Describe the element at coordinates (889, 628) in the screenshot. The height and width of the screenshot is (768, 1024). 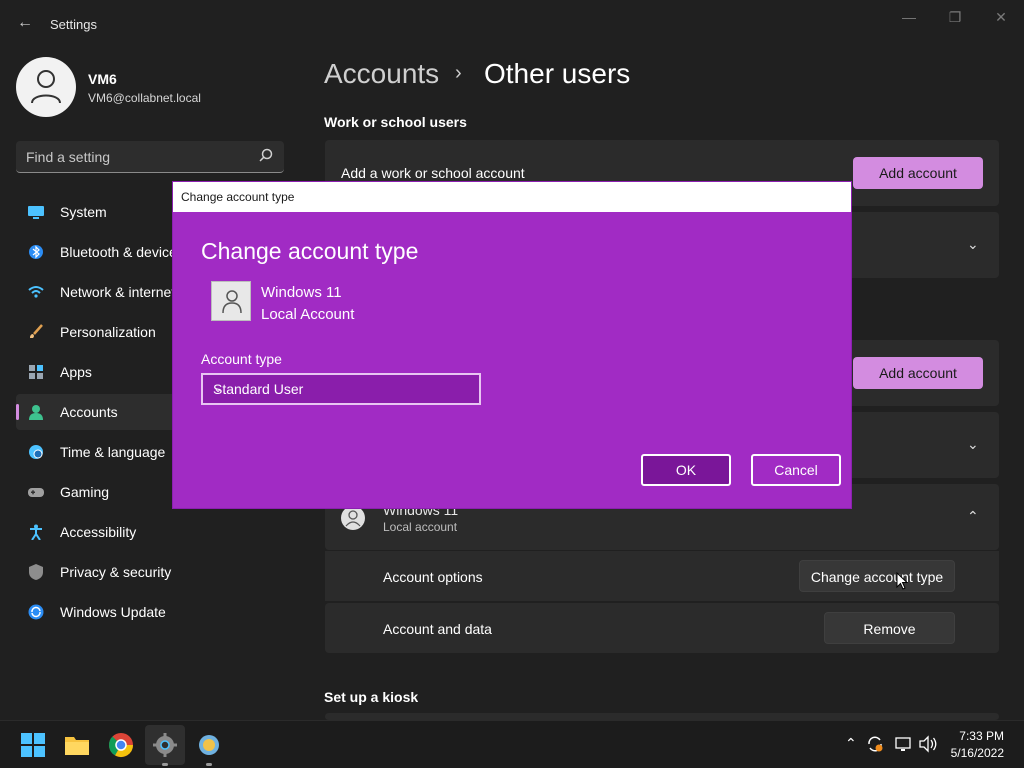
I see `remove-button: Remove` at that location.